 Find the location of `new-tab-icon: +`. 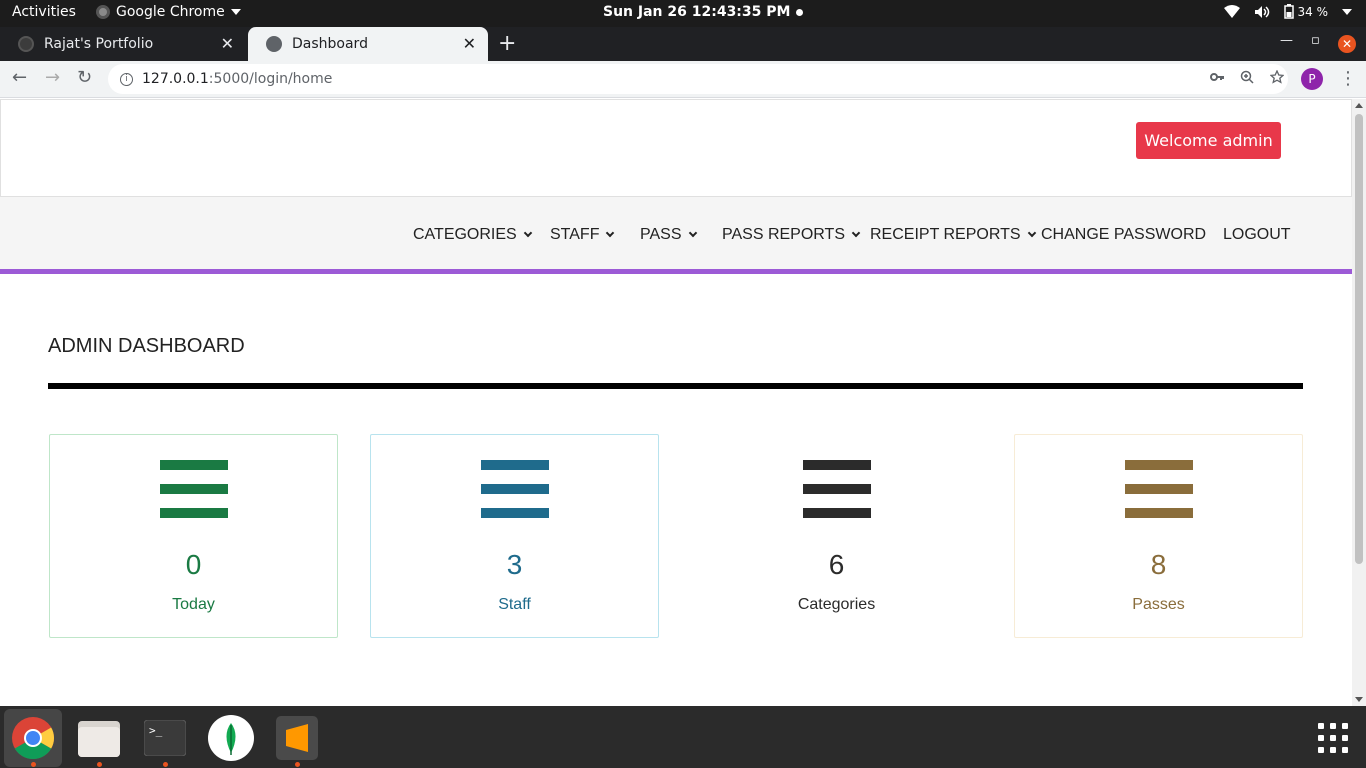

new-tab-icon: + is located at coordinates (507, 43).